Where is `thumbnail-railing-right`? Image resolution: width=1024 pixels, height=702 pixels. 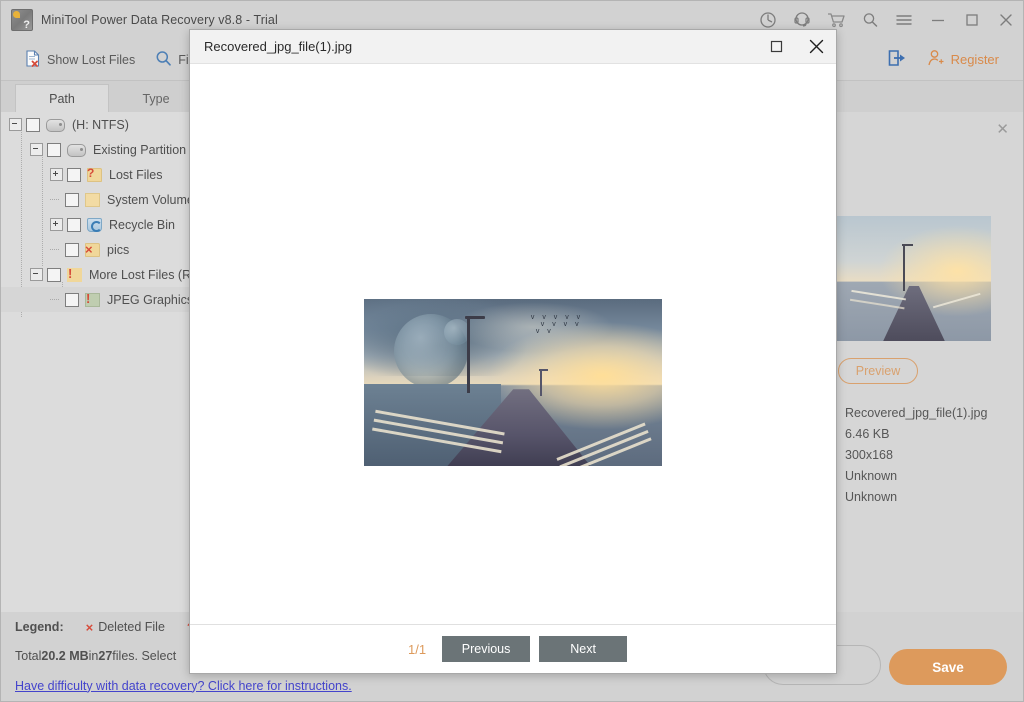 thumbnail-railing-right is located at coordinates (960, 313).